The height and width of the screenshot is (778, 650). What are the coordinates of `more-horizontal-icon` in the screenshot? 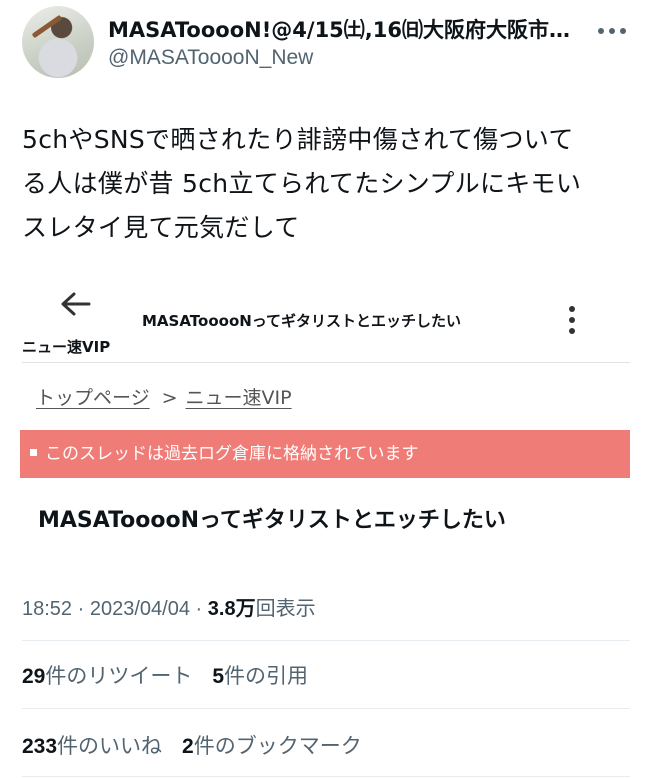 It's located at (612, 31).